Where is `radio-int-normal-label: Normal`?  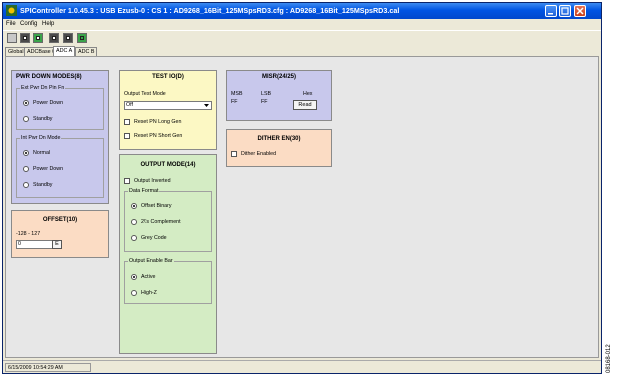
radio-int-normal-label: Normal is located at coordinates (42, 153).